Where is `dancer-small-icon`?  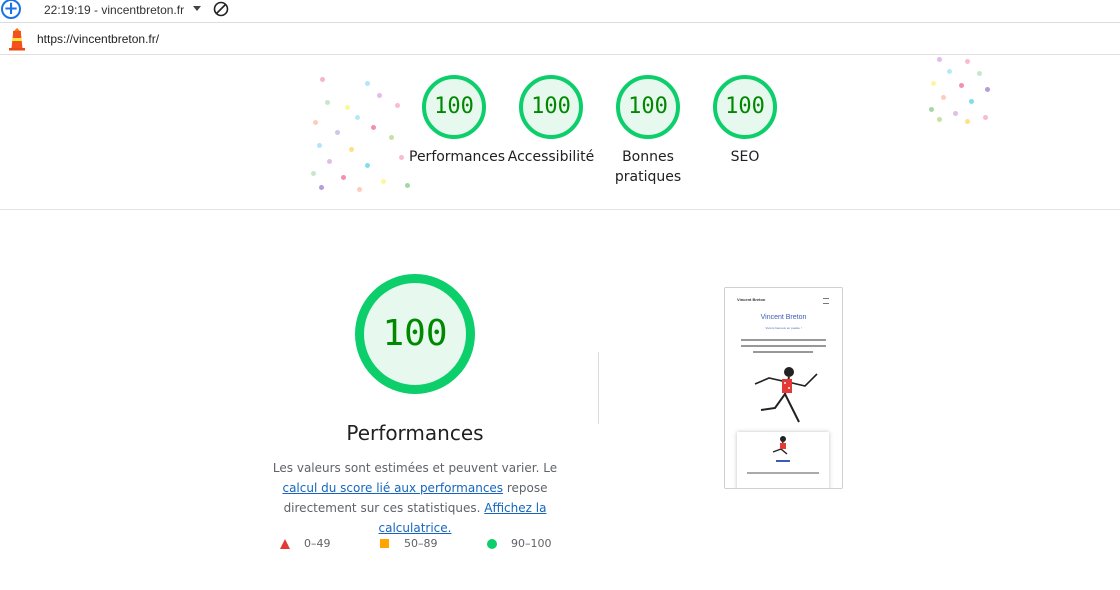
dancer-small-icon is located at coordinates (780, 445).